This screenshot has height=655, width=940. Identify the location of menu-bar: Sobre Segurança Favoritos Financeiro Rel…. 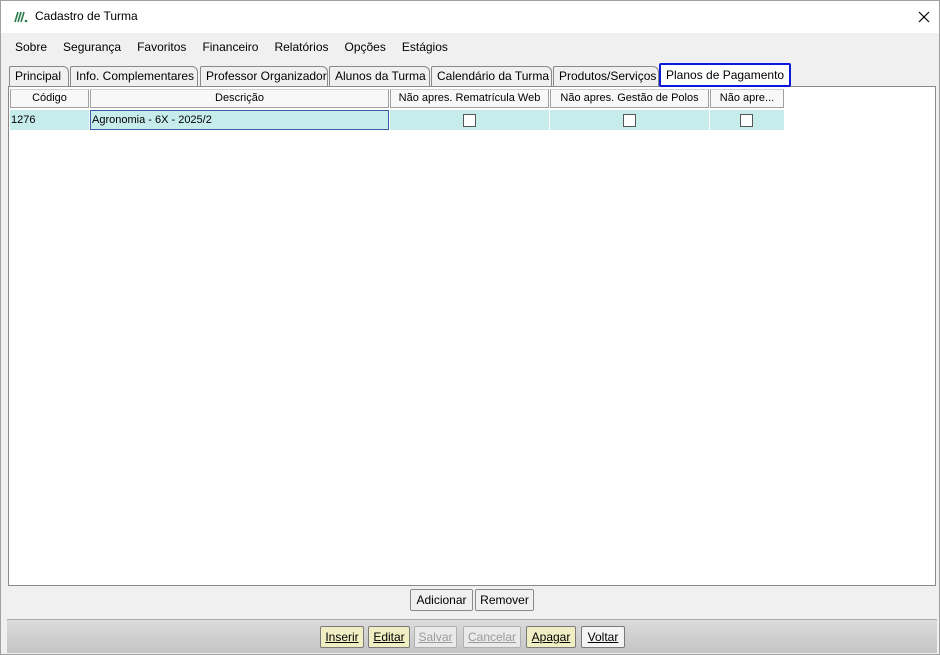
(231, 47).